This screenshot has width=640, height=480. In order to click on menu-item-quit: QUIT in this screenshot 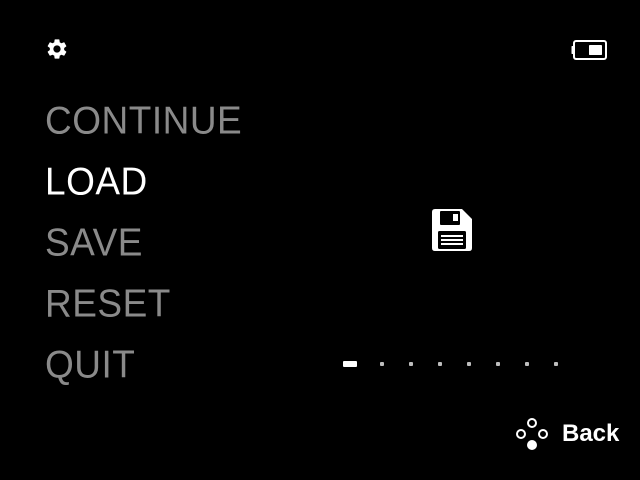, I will do `click(195, 364)`.